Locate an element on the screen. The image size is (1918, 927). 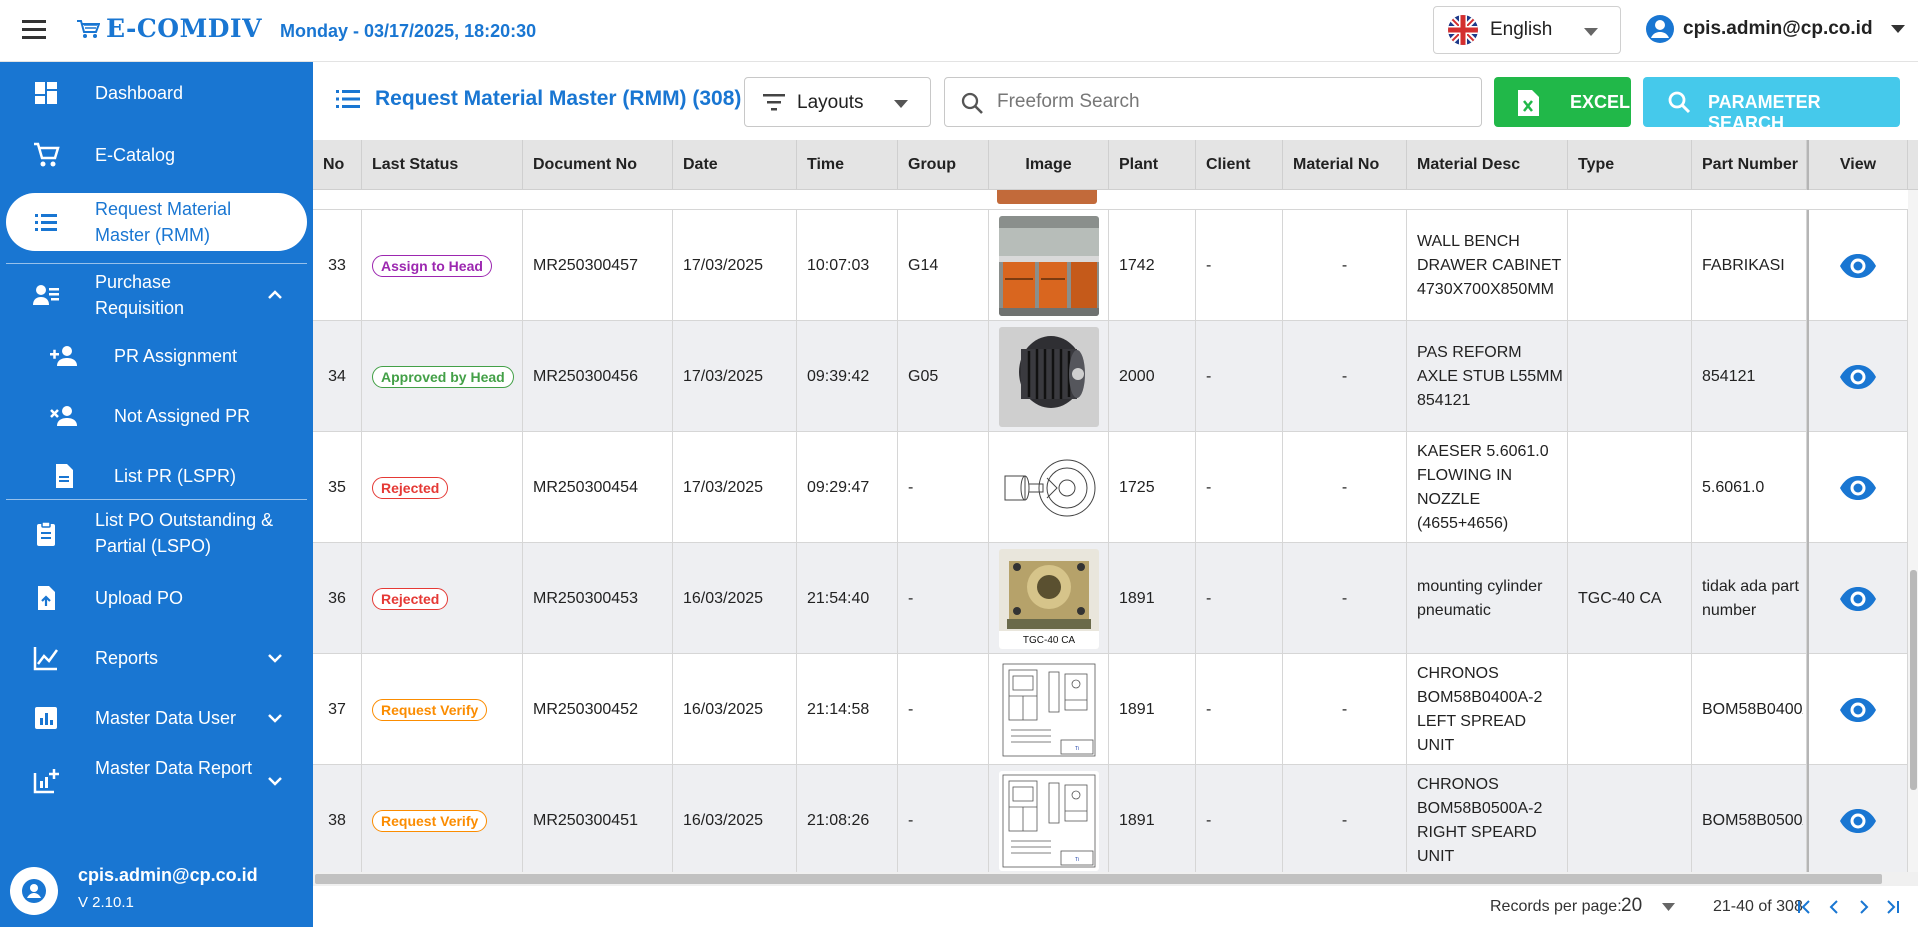
sidebar-item-not-assigned-pr: Not Assigned PR is located at coordinates (156, 416).